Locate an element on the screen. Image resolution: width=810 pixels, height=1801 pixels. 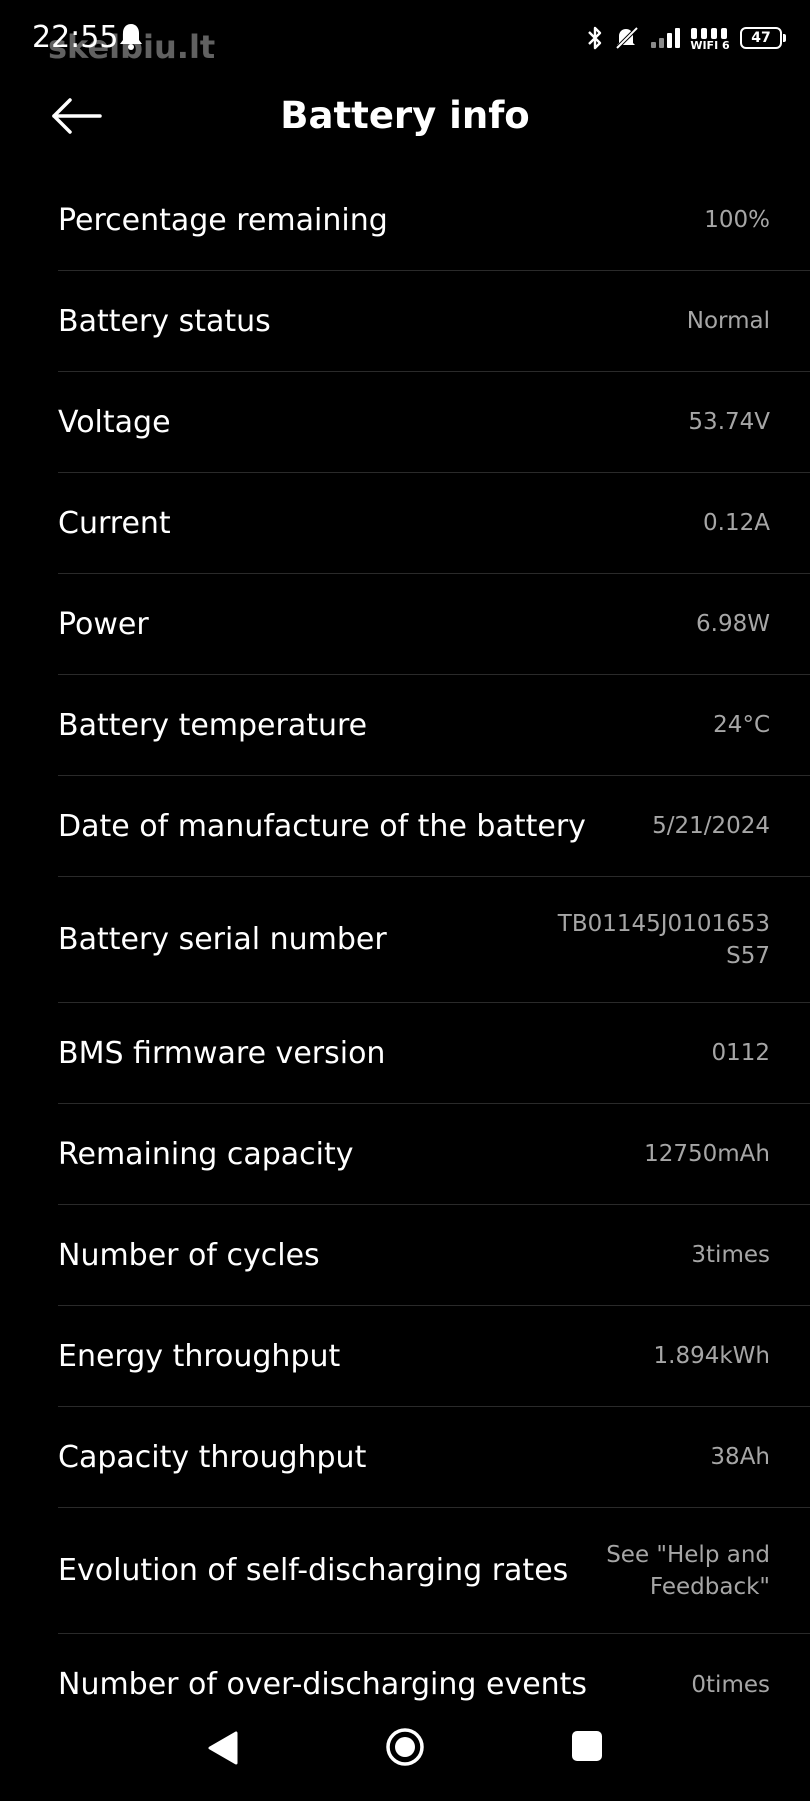
row-battery-temperature: Battery temperature 24°C is located at coordinates (434, 725).